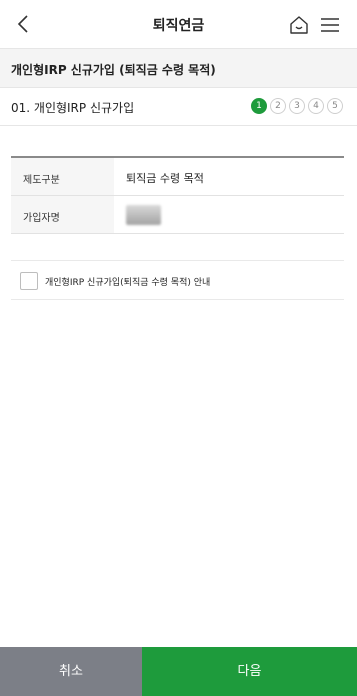 The width and height of the screenshot is (357, 696). What do you see at coordinates (330, 25) in the screenshot?
I see `hamburger-menu-icon` at bounding box center [330, 25].